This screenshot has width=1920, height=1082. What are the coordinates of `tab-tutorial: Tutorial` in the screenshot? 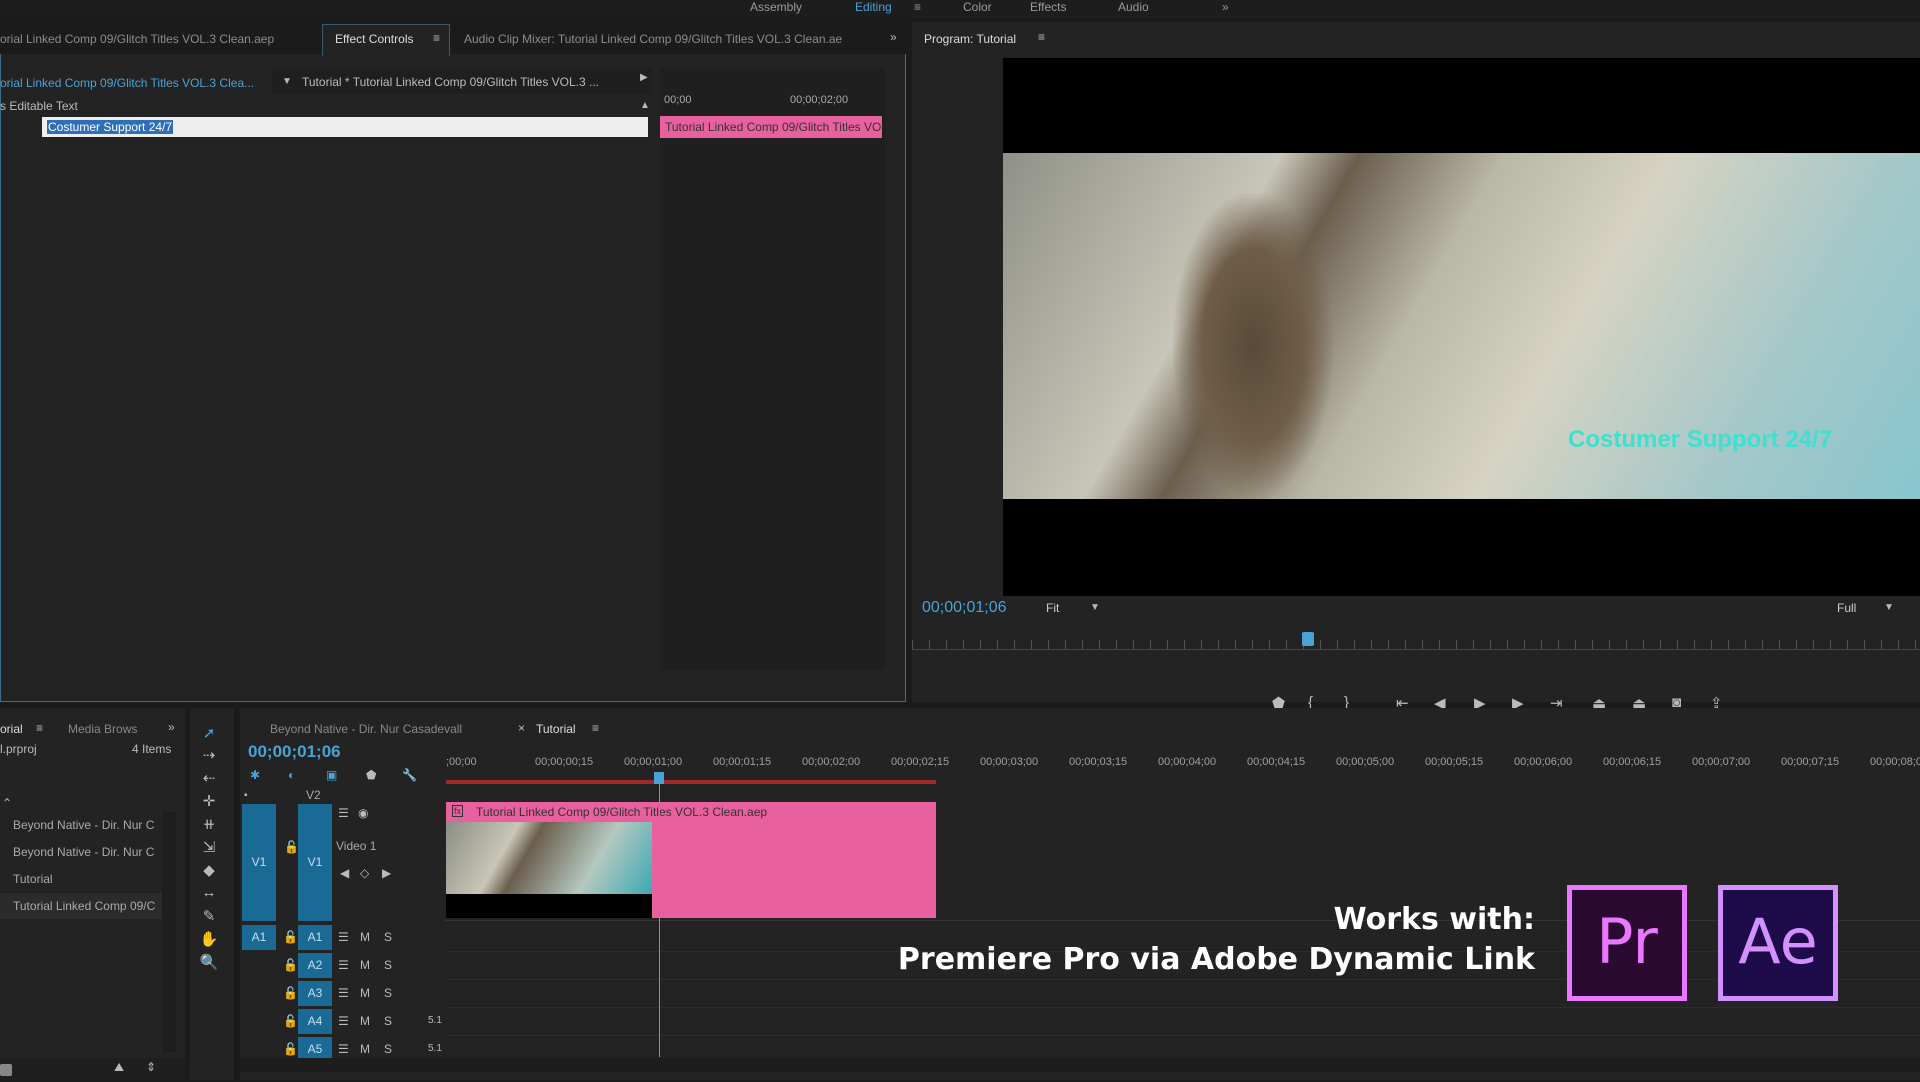 It's located at (556, 729).